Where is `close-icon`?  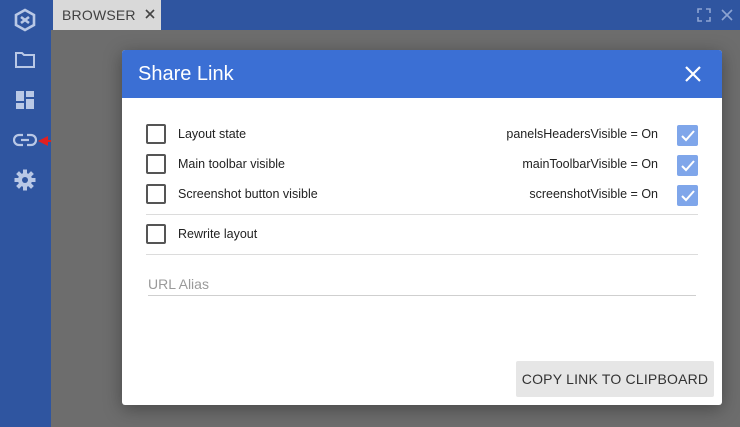
close-icon is located at coordinates (693, 74).